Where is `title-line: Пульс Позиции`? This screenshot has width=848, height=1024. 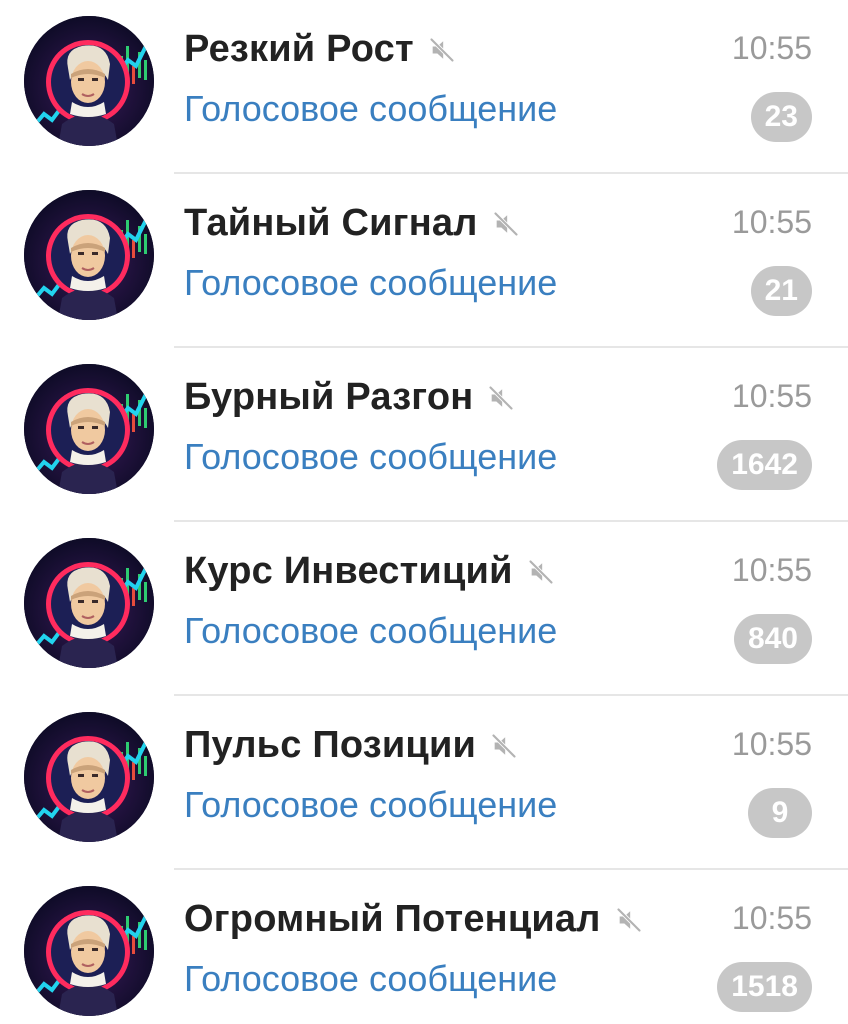 title-line: Пульс Позиции is located at coordinates (351, 745).